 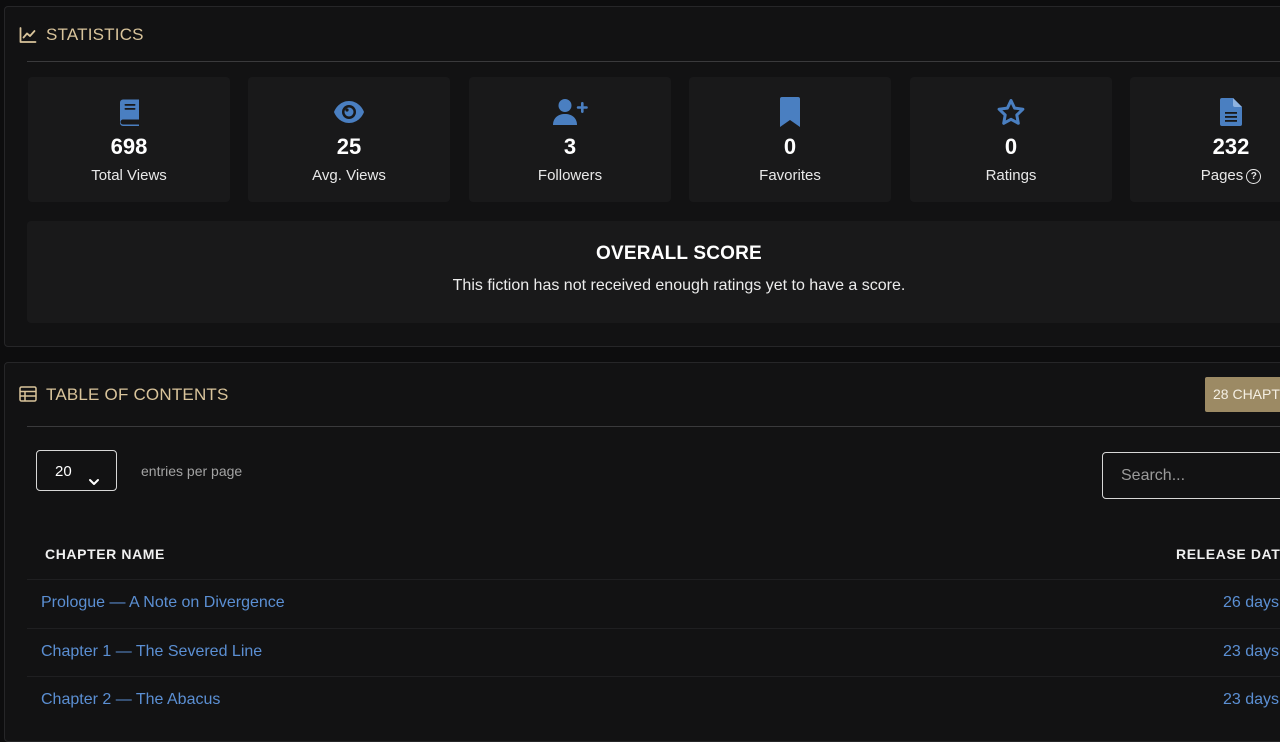 I want to click on book-icon, so click(x=129, y=112).